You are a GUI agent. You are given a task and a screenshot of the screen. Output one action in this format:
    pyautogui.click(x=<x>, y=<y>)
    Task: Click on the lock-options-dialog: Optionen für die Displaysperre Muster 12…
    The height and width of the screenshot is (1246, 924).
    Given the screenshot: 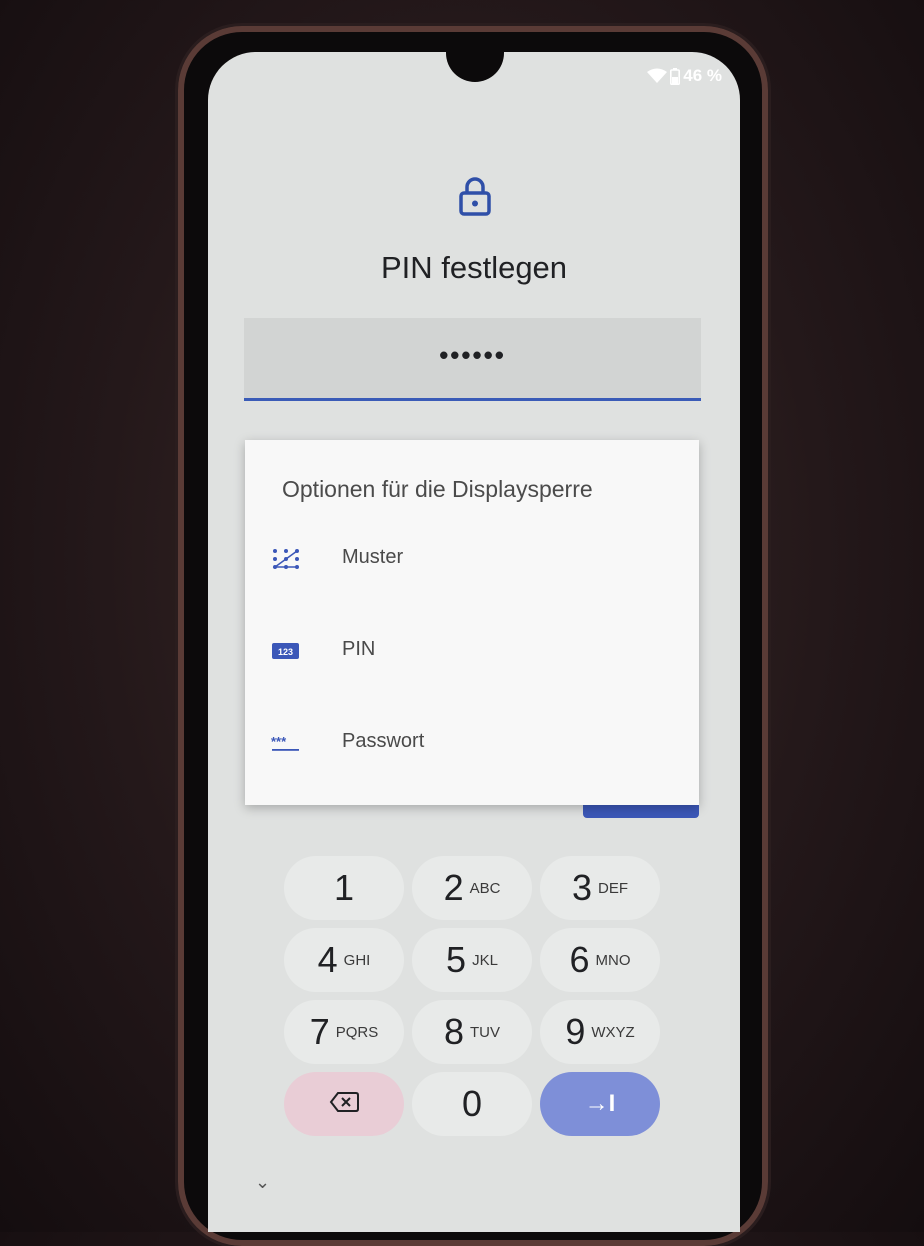 What is the action you would take?
    pyautogui.click(x=472, y=622)
    